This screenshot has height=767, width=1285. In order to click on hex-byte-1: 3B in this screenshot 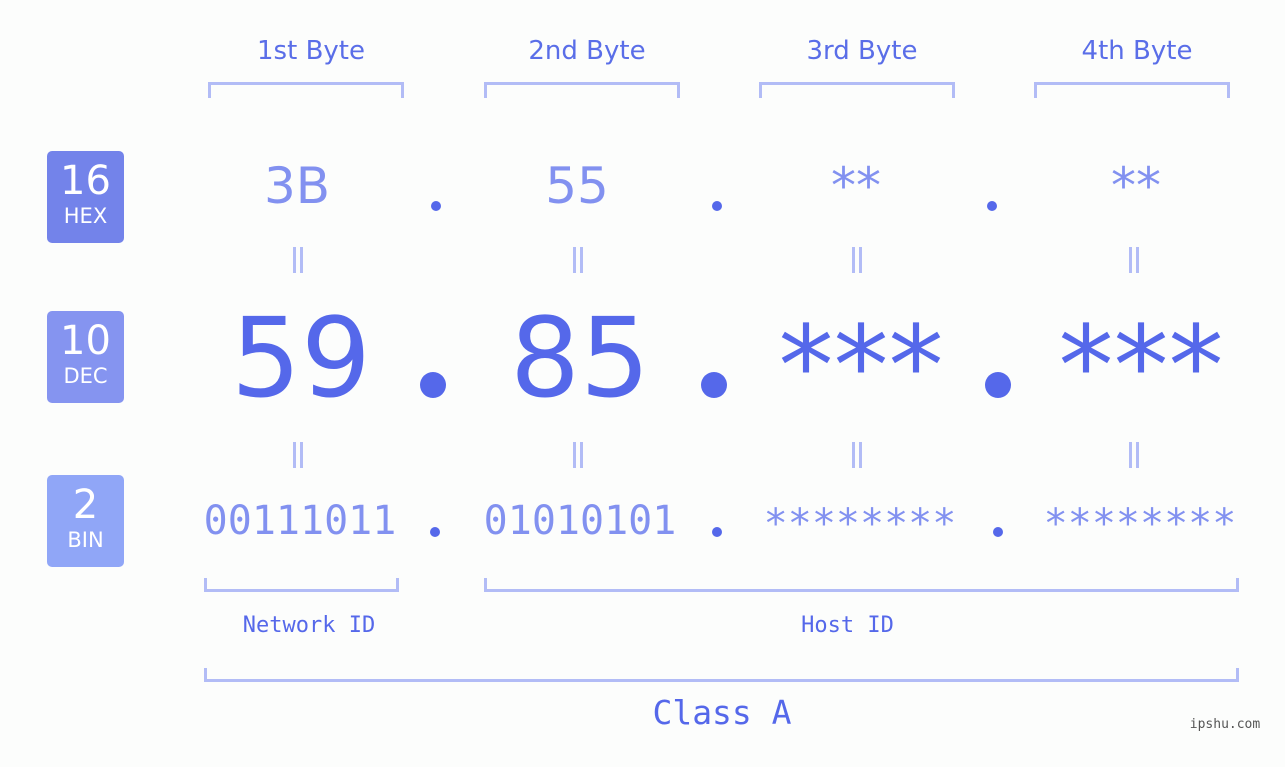, I will do `click(297, 186)`.